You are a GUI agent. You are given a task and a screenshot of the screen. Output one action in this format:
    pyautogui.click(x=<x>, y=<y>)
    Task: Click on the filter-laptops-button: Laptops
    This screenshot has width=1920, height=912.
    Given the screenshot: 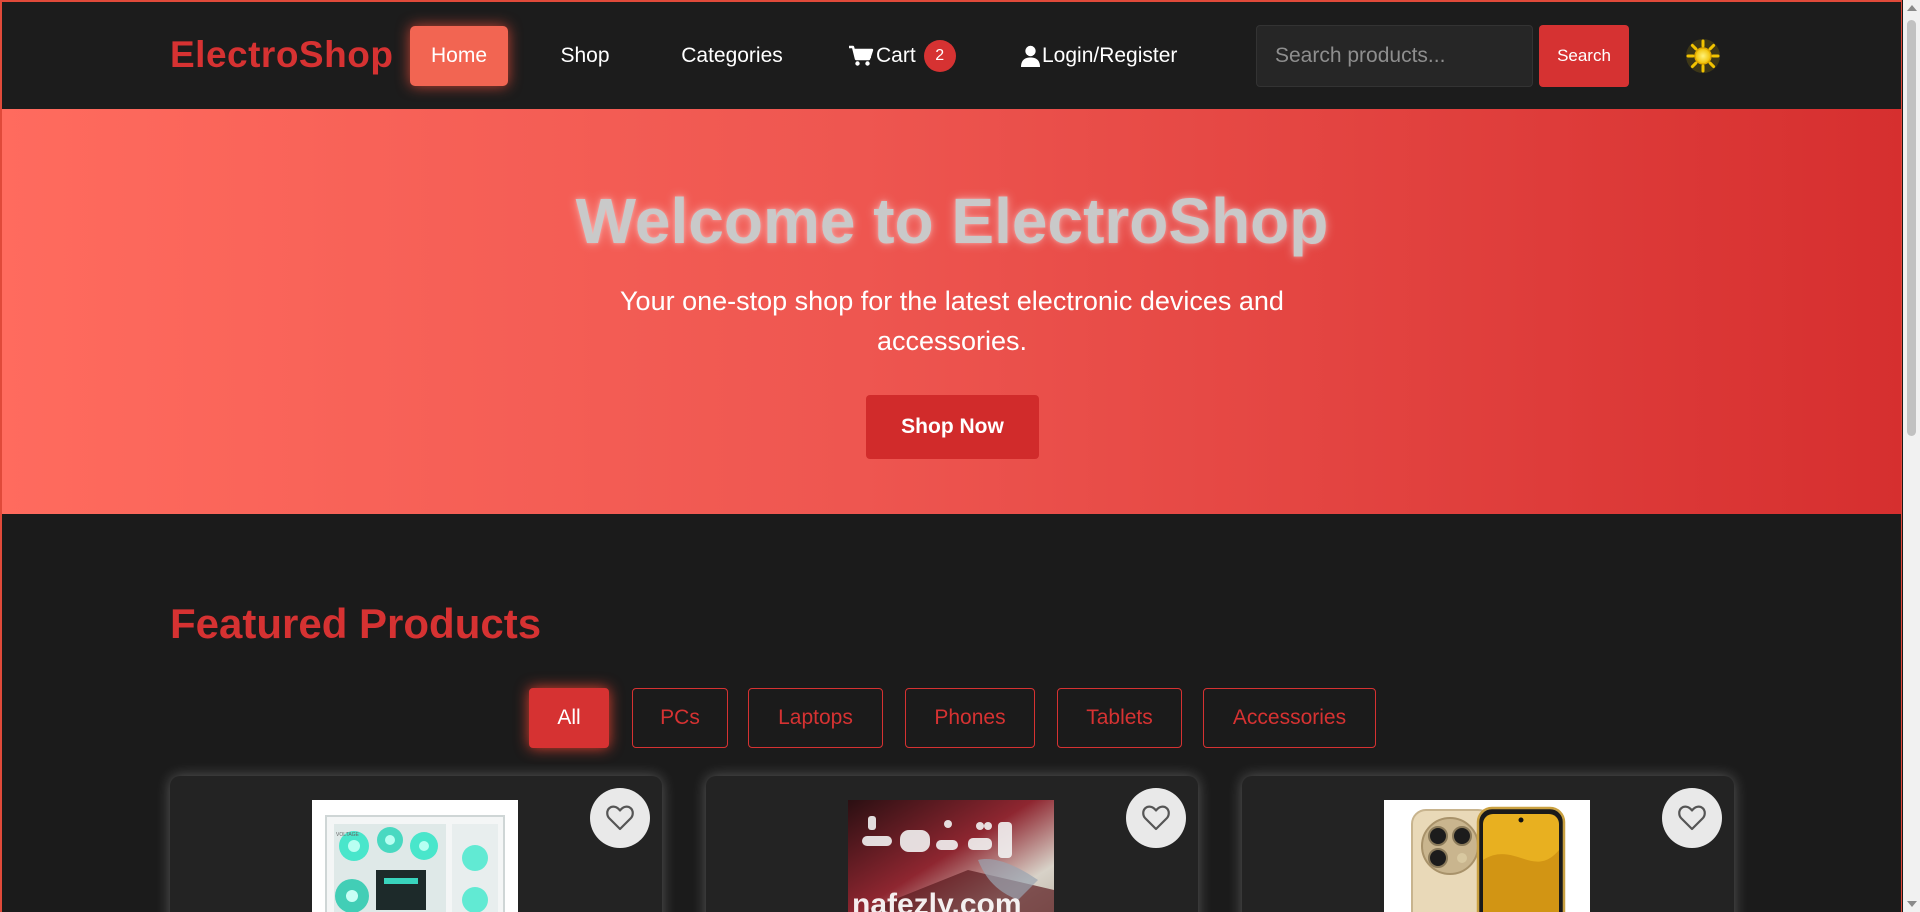 What is the action you would take?
    pyautogui.click(x=815, y=718)
    